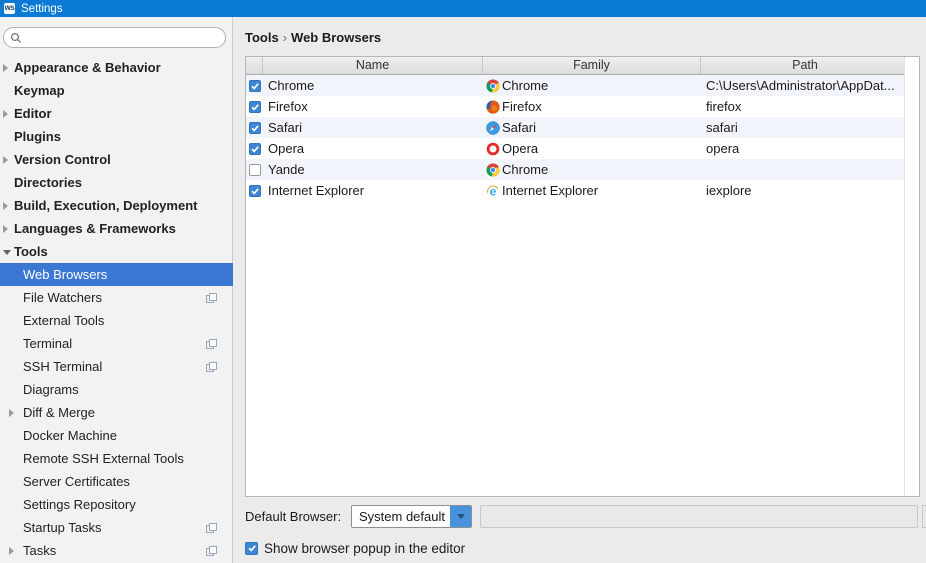 Image resolution: width=926 pixels, height=563 pixels. What do you see at coordinates (411, 516) in the screenshot?
I see `default-browser-select: System default` at bounding box center [411, 516].